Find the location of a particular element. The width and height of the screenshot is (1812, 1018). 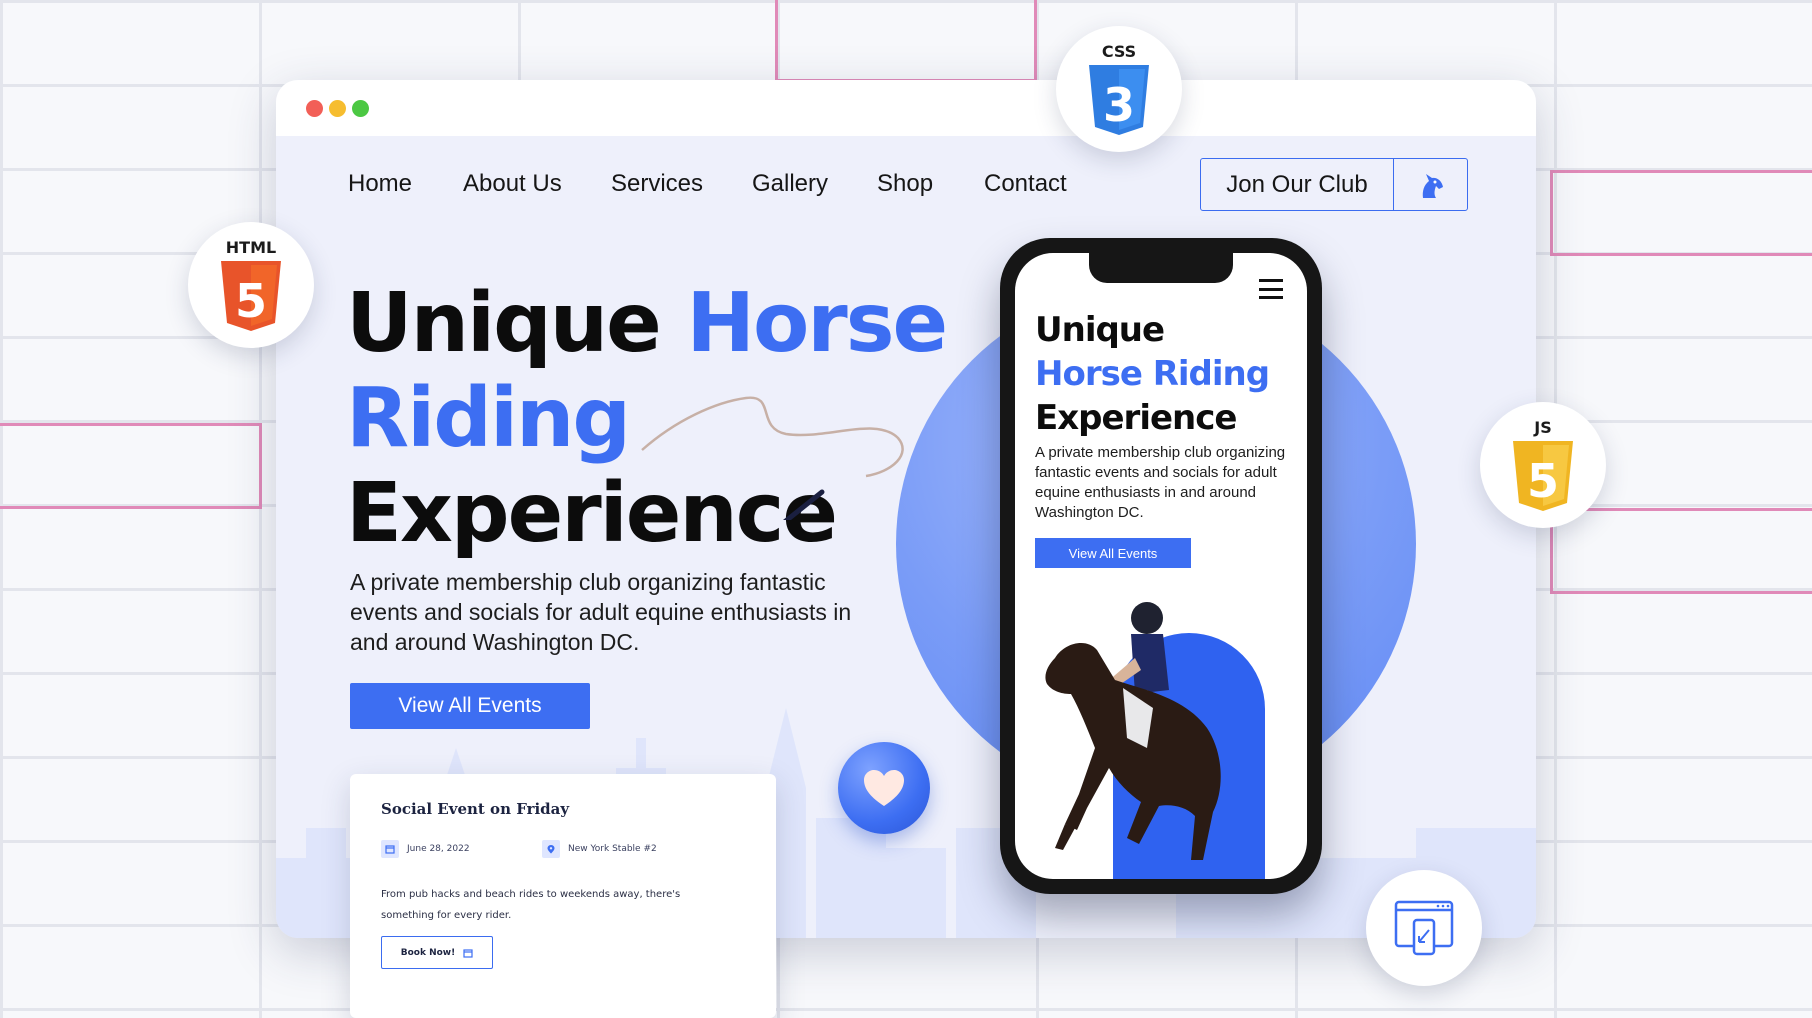

phone-title-unique: Unique is located at coordinates (1100, 330).